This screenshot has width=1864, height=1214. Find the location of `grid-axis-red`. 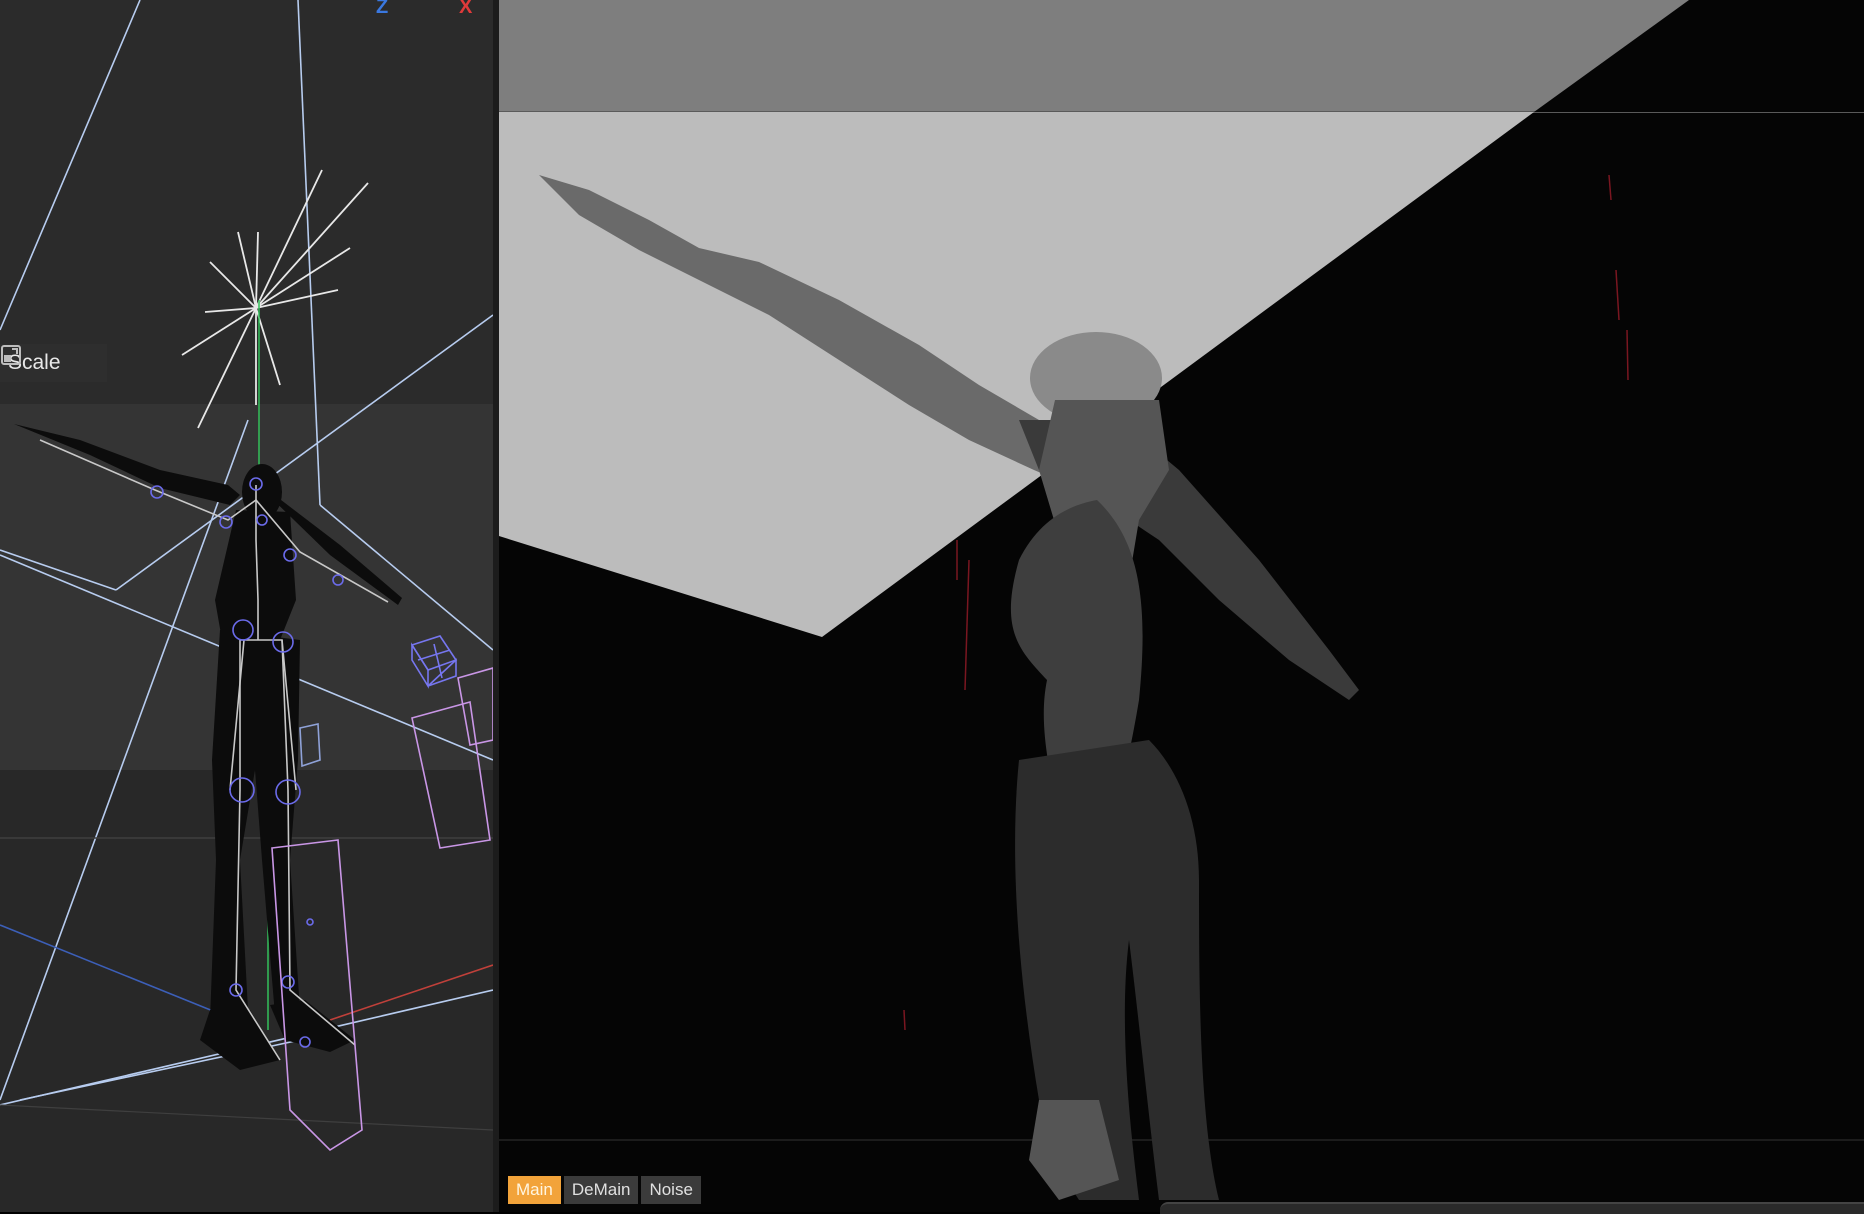

grid-axis-red is located at coordinates (411, 992).